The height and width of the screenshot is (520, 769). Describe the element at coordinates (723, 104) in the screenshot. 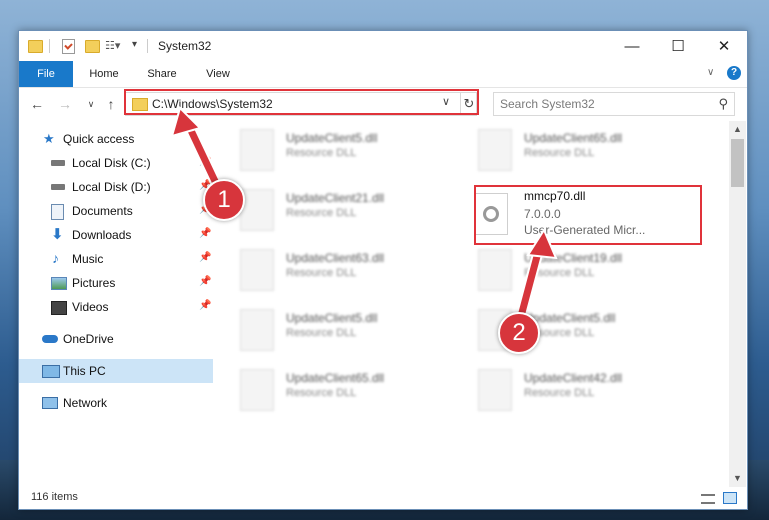

I see `search-icon: ⚲` at that location.